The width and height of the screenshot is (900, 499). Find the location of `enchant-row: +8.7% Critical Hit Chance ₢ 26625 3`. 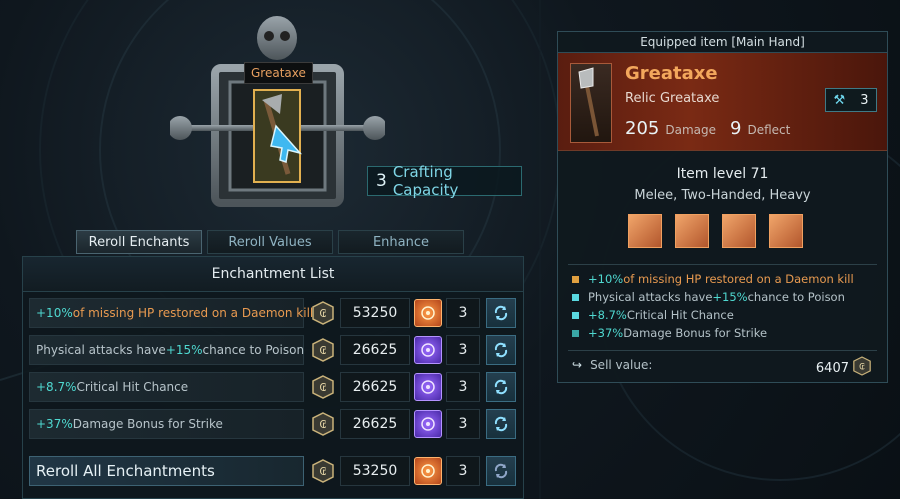

enchant-row: +8.7% Critical Hit Chance ₢ 26625 3 is located at coordinates (272, 387).